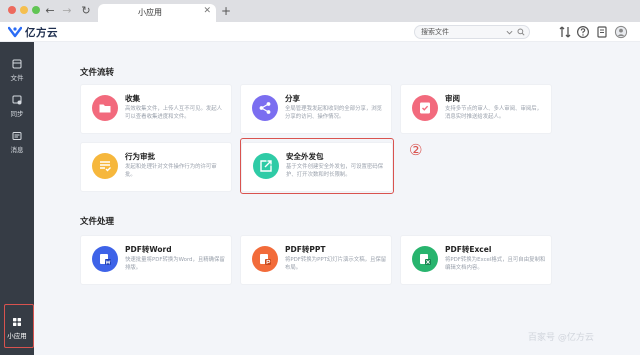 This screenshot has width=640, height=355. I want to click on user-icon, so click(621, 32).